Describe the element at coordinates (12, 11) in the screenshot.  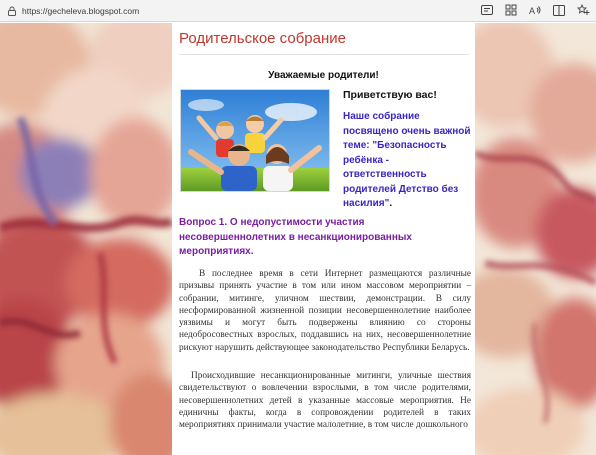
I see `lock-icon` at that location.